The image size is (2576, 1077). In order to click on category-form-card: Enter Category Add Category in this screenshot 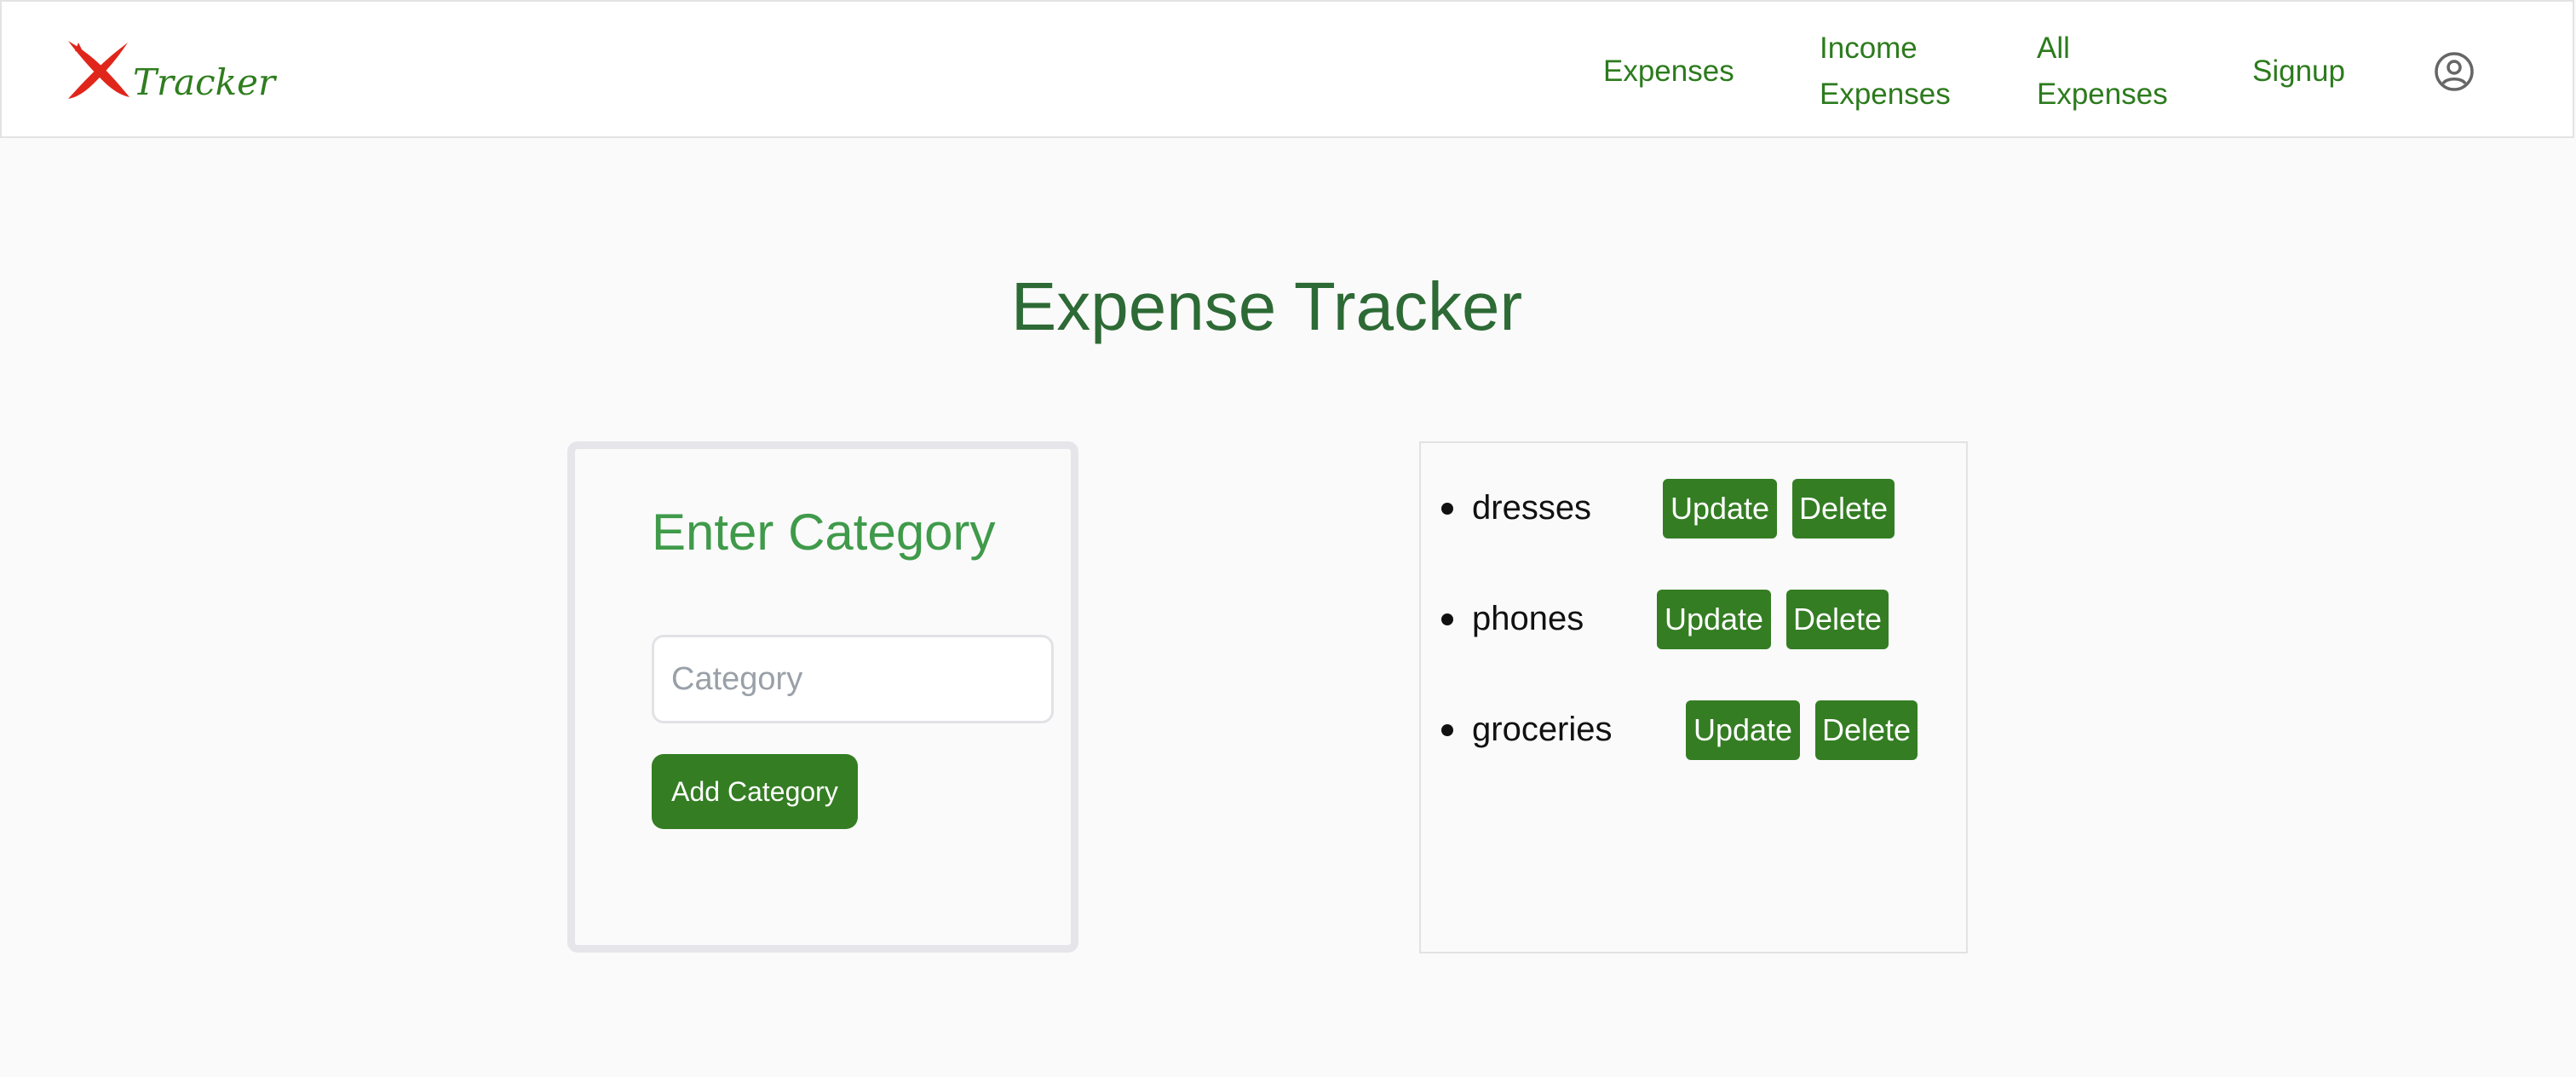, I will do `click(822, 697)`.